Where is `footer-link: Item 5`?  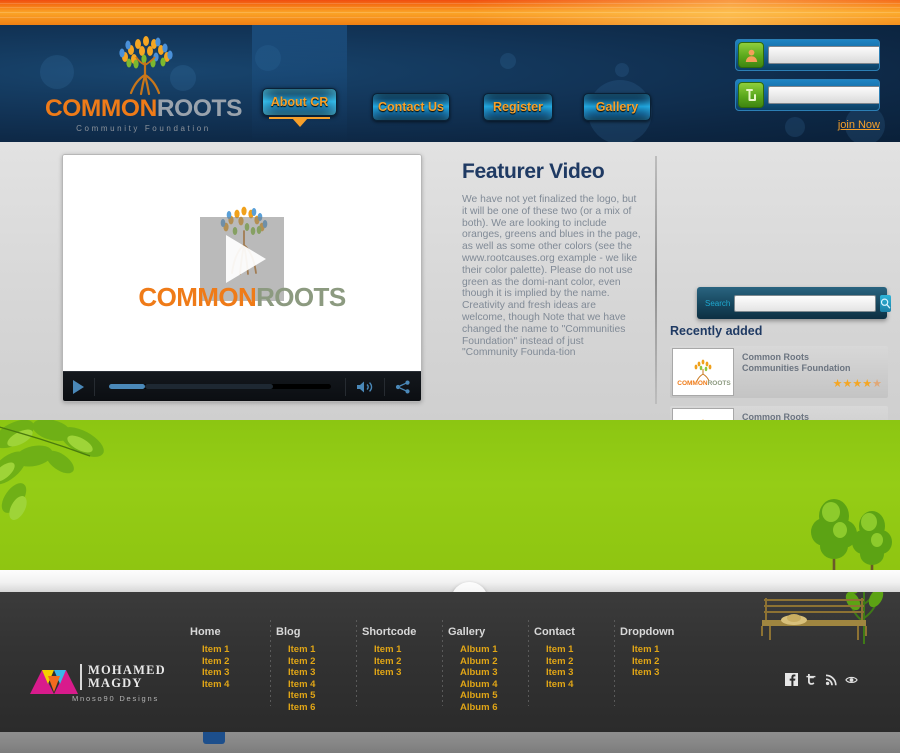
footer-link: Item 5 is located at coordinates (325, 696).